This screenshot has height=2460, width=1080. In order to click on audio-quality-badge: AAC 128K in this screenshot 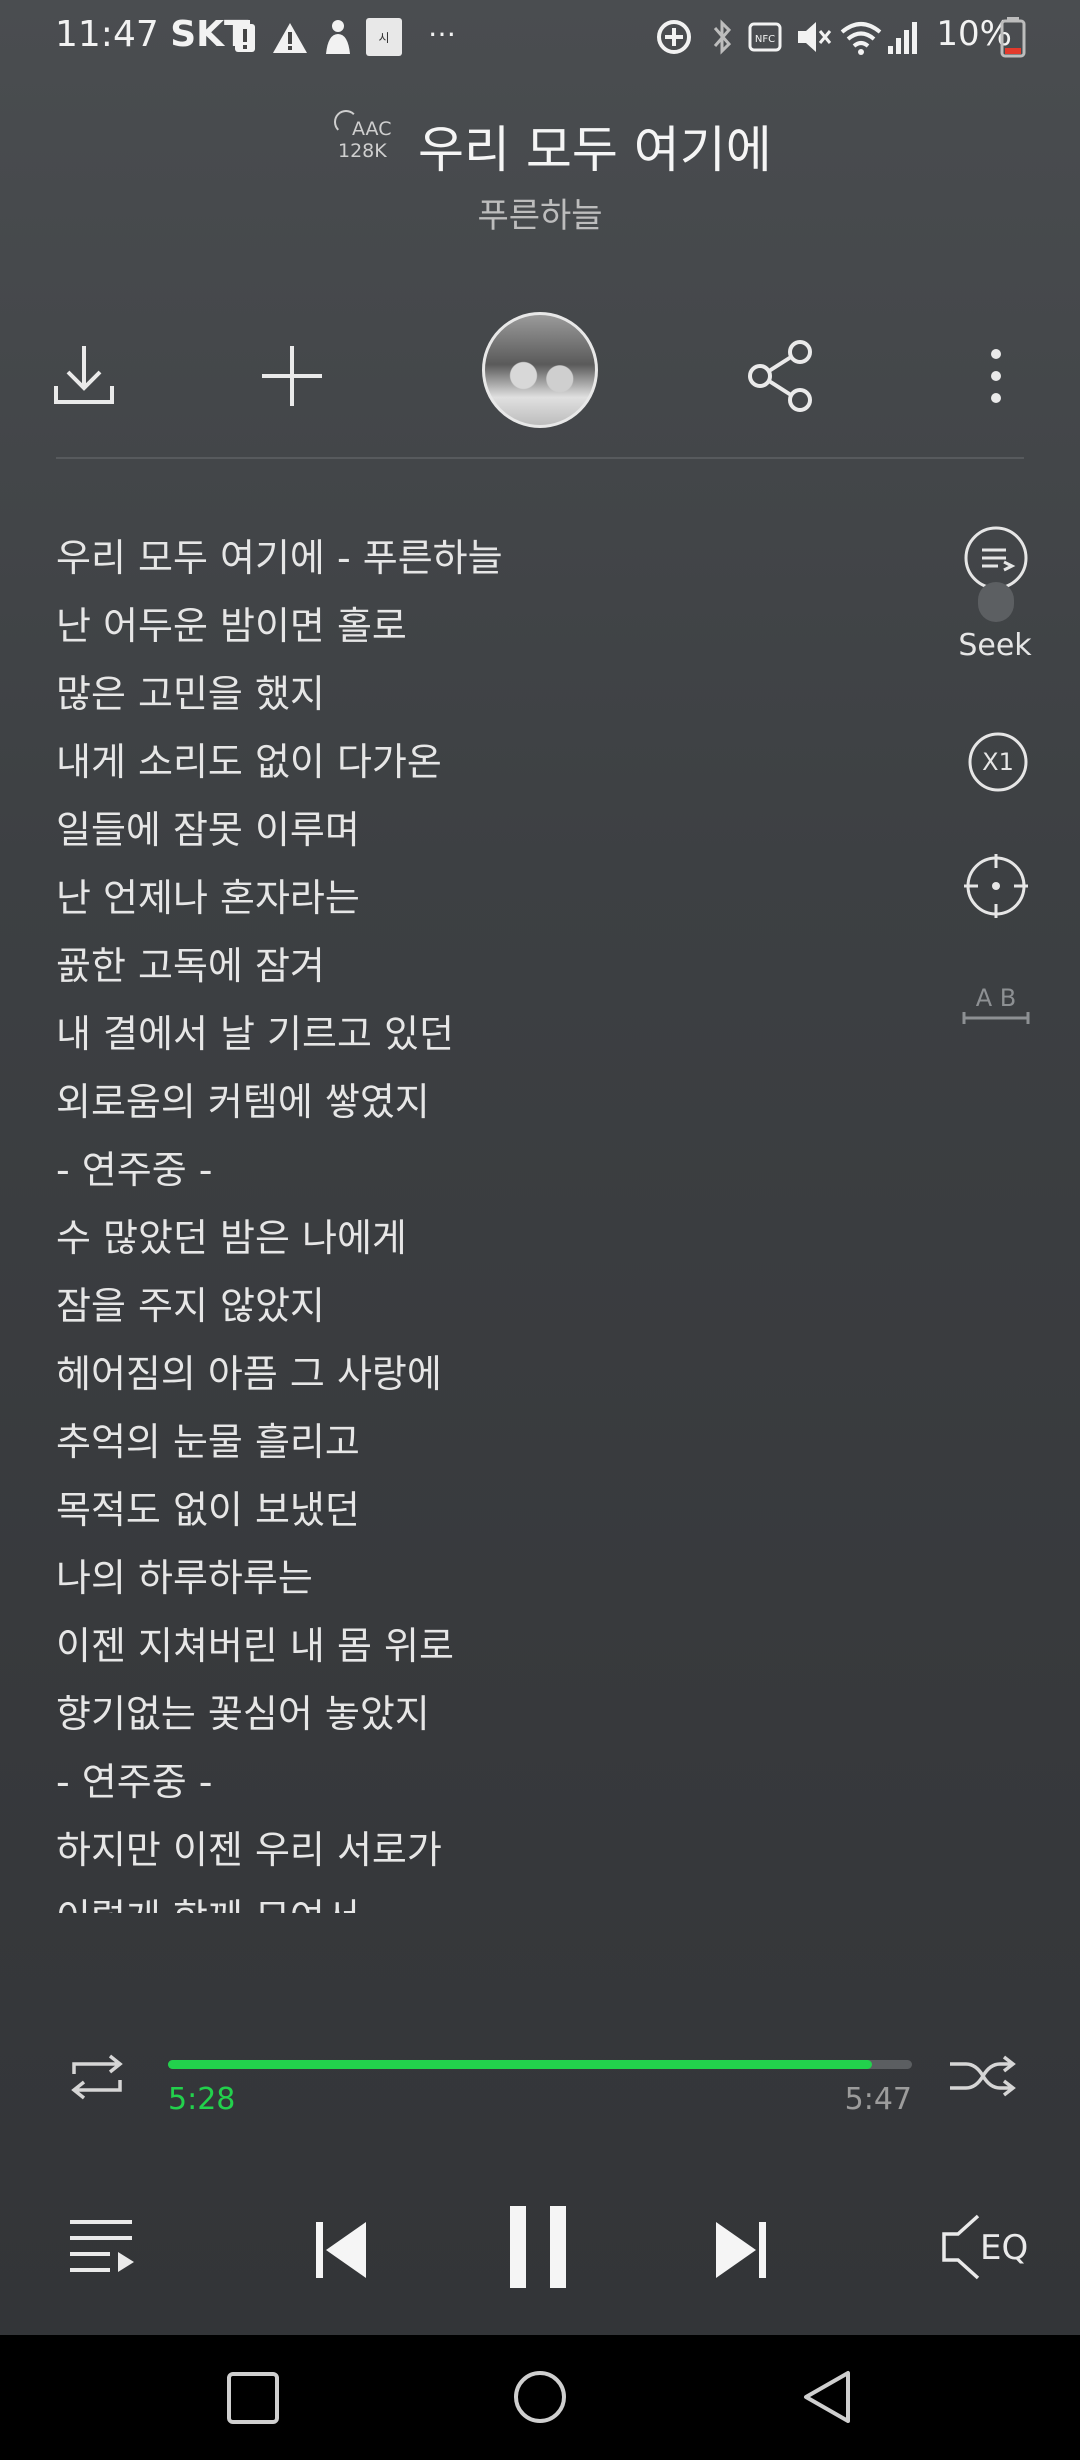, I will do `click(366, 136)`.